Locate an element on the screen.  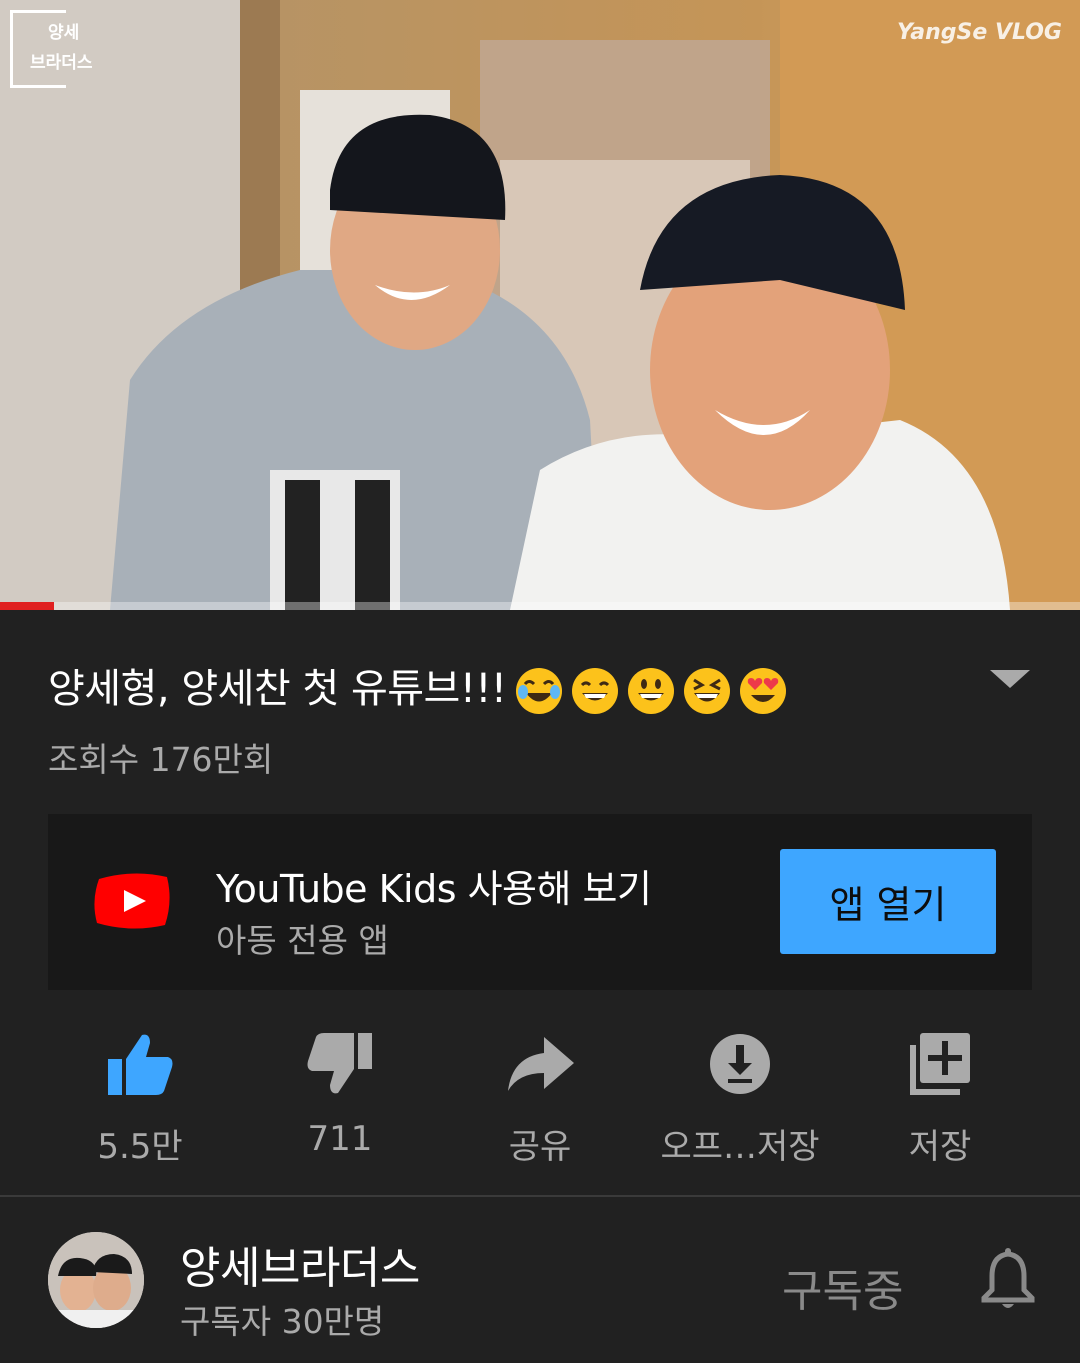
watermark-logo-line2: 브라더스 is located at coordinates (61, 63).